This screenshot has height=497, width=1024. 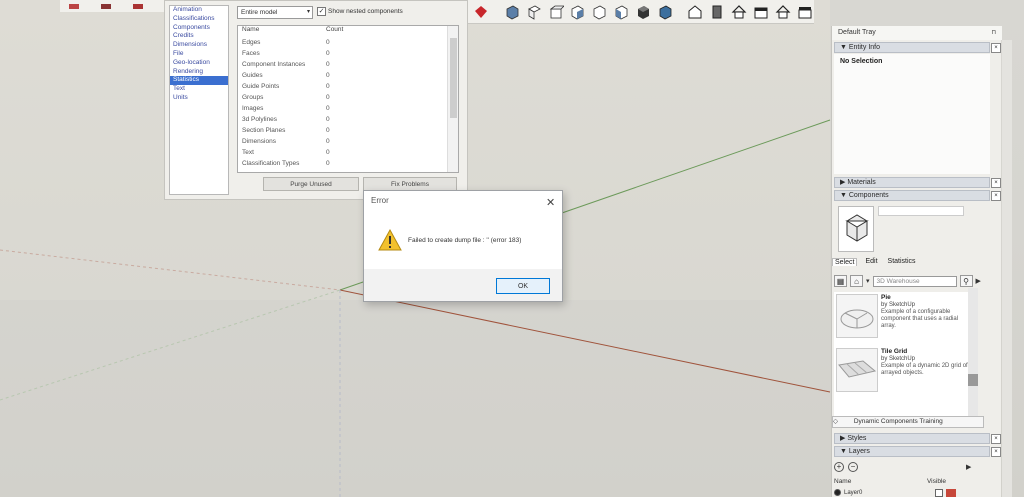 What do you see at coordinates (199, 19) in the screenshot?
I see `category-item: Classifications` at bounding box center [199, 19].